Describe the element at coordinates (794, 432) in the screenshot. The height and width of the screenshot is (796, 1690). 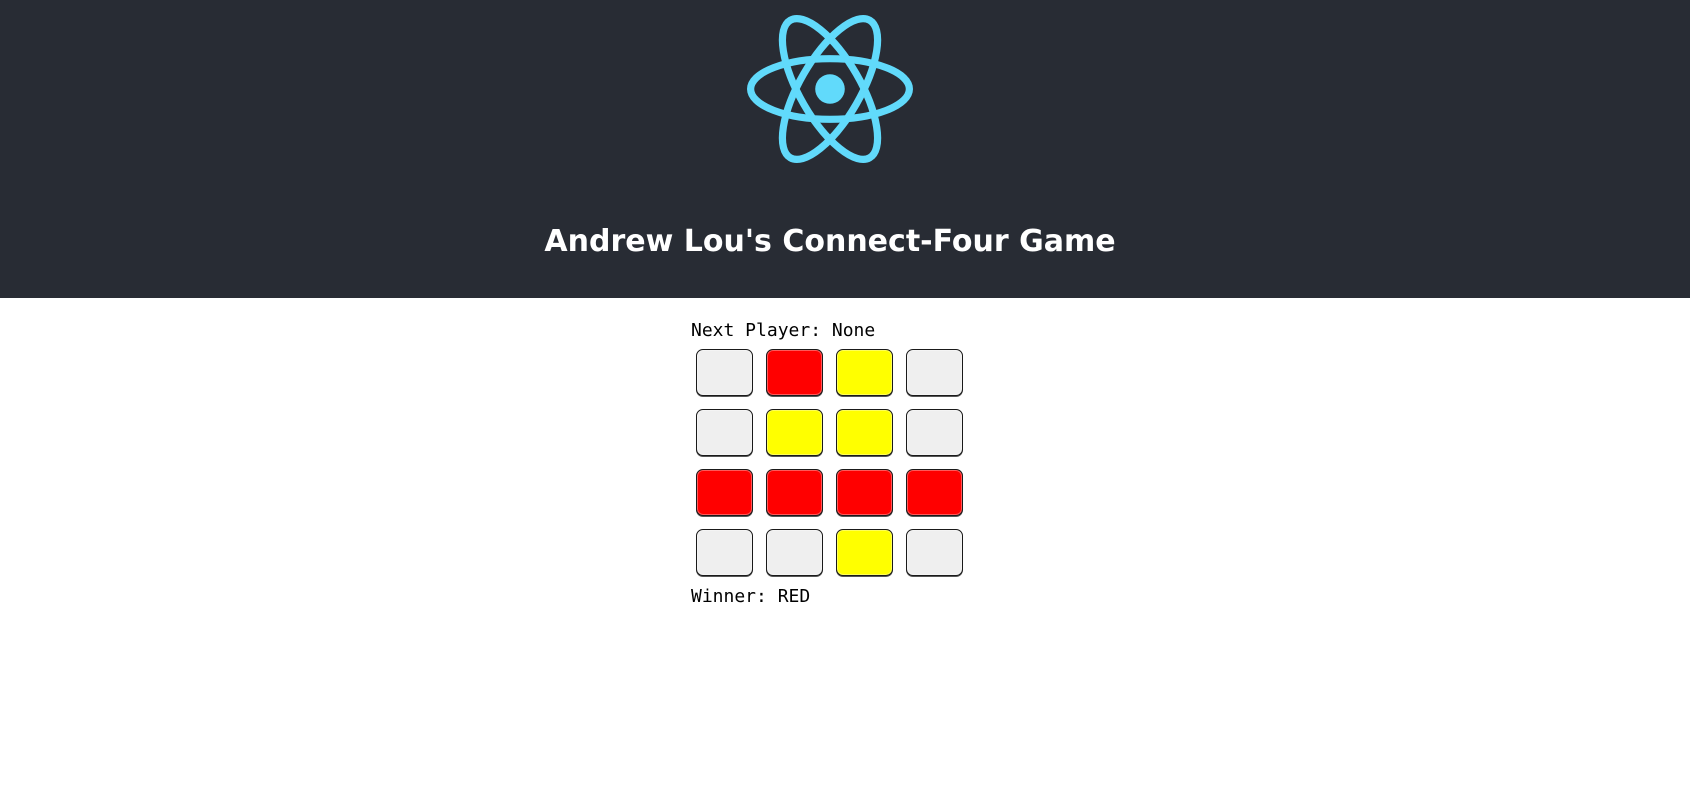
I see `board-cell-r2-c2` at that location.